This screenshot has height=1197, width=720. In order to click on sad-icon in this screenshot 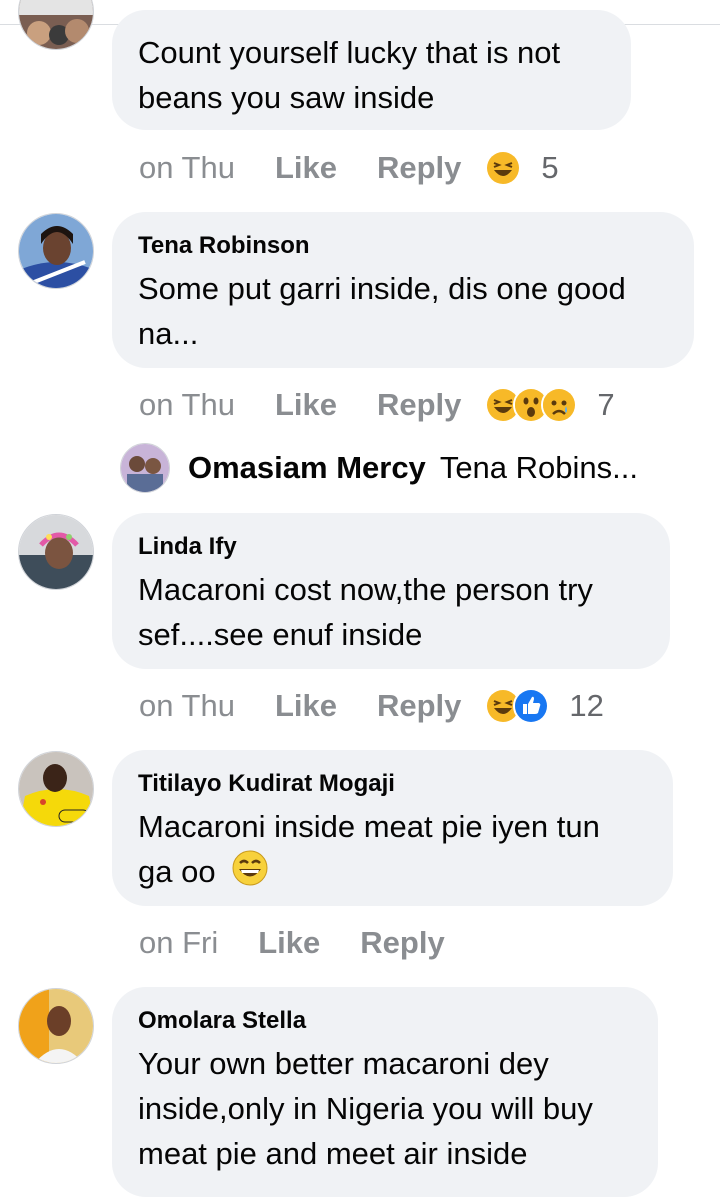, I will do `click(559, 405)`.